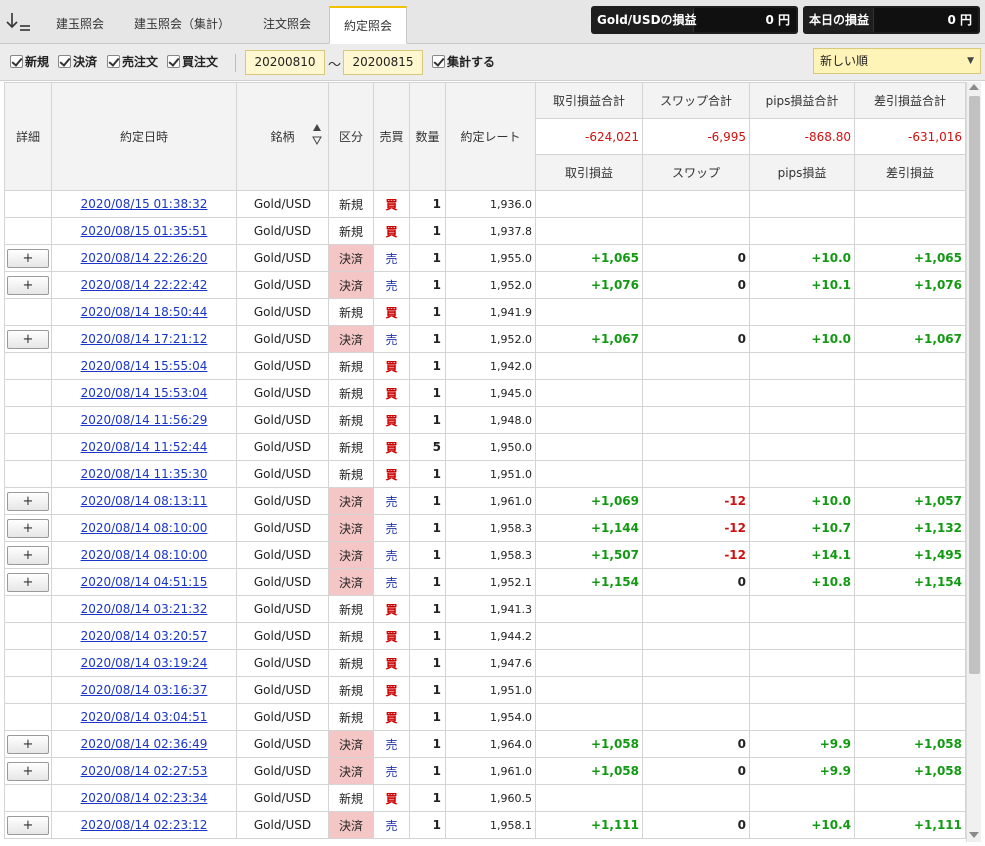 Image resolution: width=985 pixels, height=846 pixels. I want to click on execution-datetime-link: 2020/08/15 01:35:51, so click(144, 231).